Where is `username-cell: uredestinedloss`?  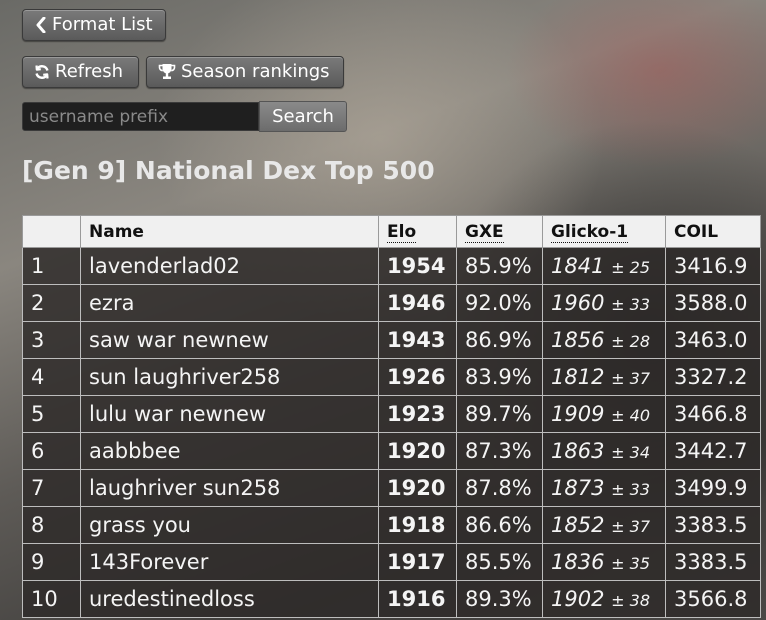 username-cell: uredestinedloss is located at coordinates (229, 599).